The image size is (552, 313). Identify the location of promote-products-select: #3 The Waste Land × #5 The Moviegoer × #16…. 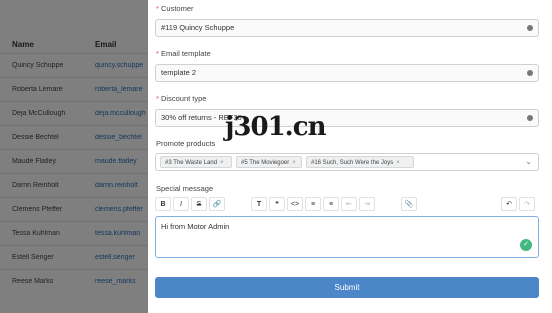
(347, 162).